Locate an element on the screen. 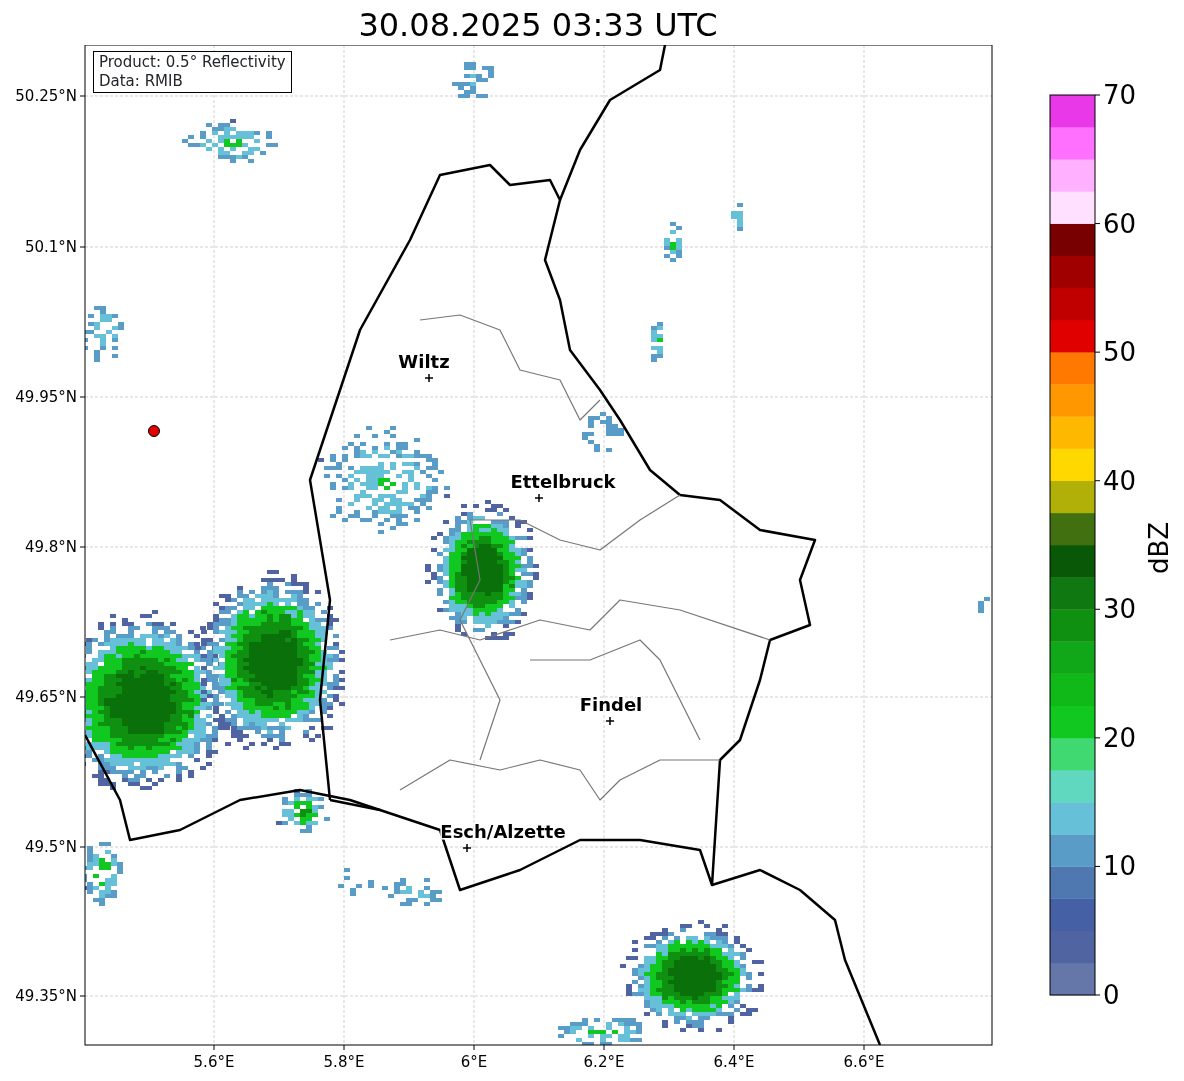 The height and width of the screenshot is (1081, 1184). axis-tick-label: 49.65°N is located at coordinates (46, 697).